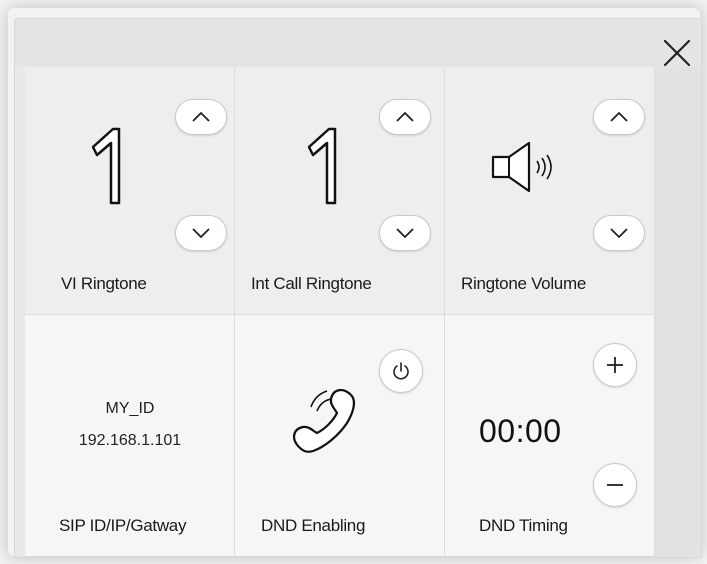 The height and width of the screenshot is (564, 707). Describe the element at coordinates (358, 43) in the screenshot. I see `dialog-titlebar` at that location.